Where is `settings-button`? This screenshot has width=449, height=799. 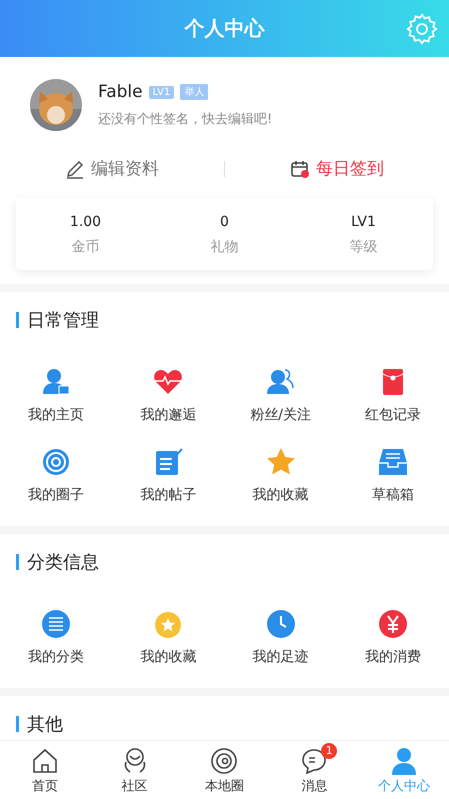 settings-button is located at coordinates (422, 29).